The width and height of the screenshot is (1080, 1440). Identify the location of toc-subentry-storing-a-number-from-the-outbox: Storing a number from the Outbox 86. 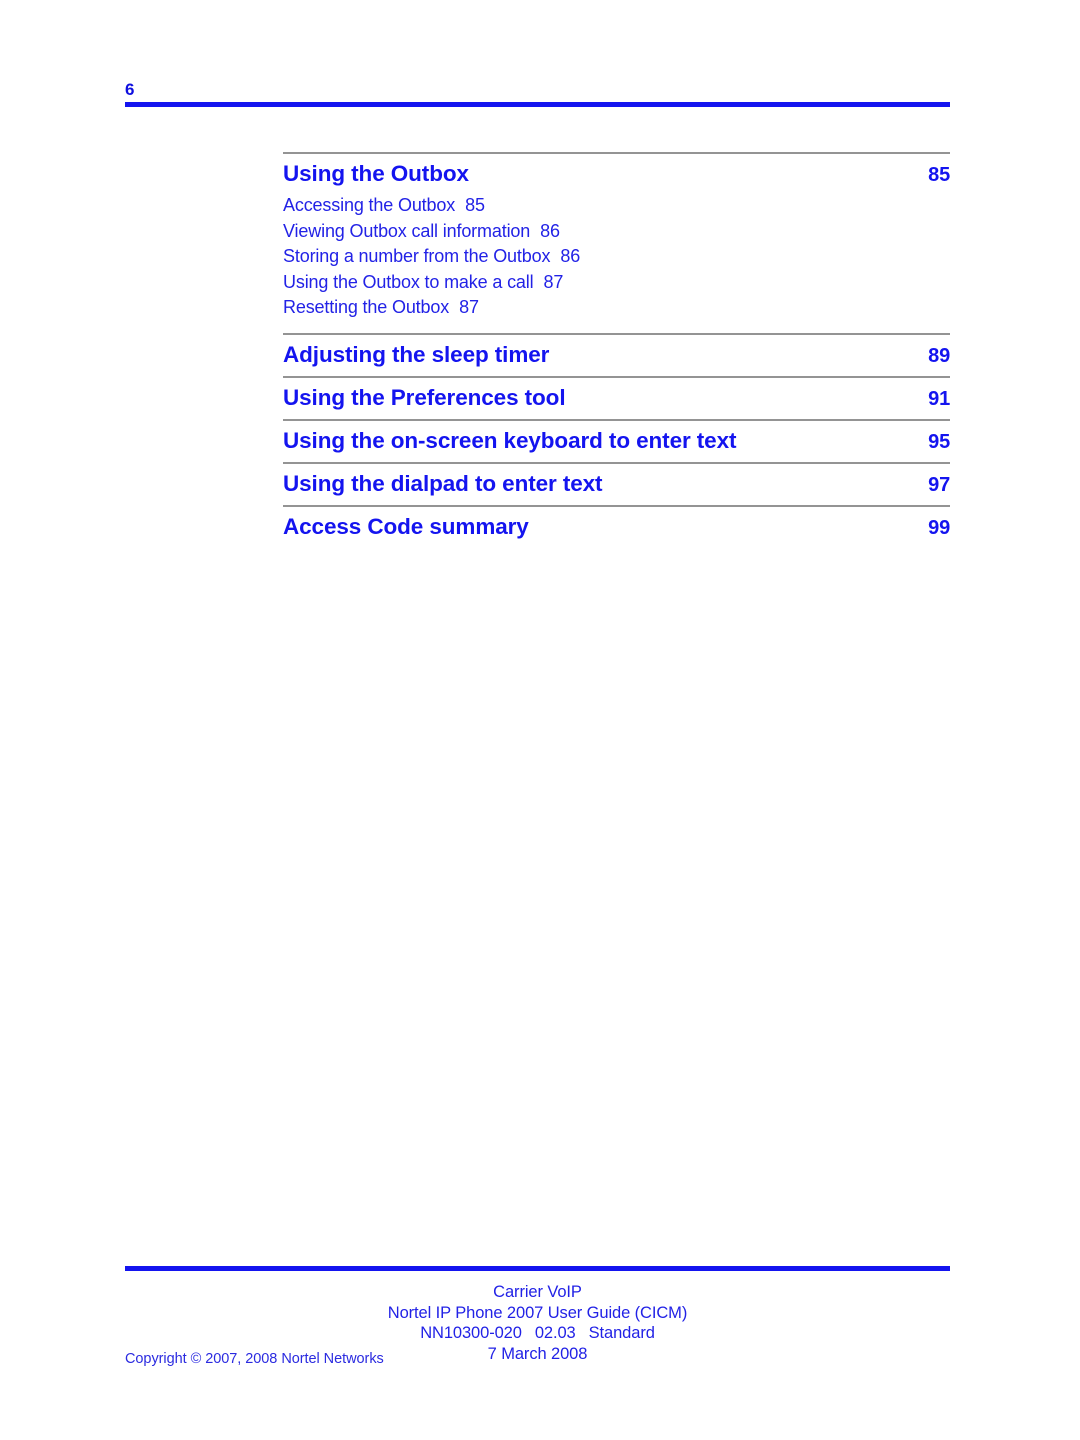
(616, 257).